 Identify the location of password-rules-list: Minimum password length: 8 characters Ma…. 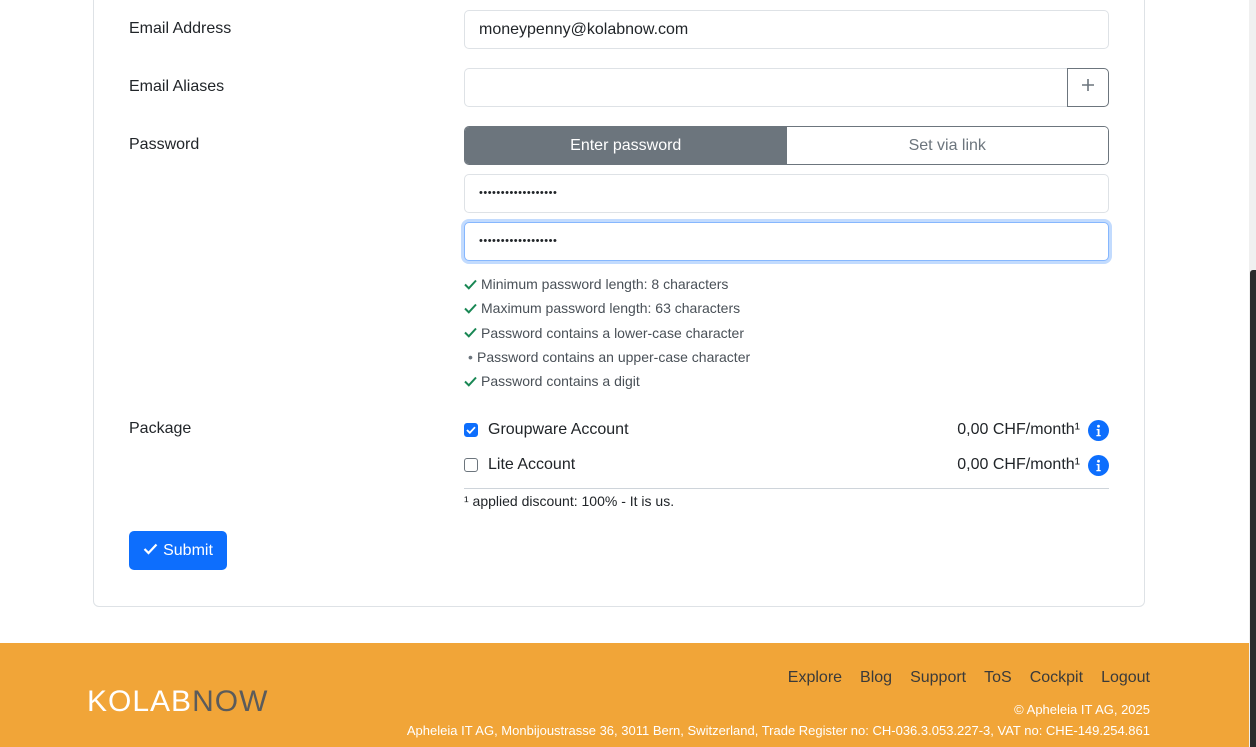
(607, 332).